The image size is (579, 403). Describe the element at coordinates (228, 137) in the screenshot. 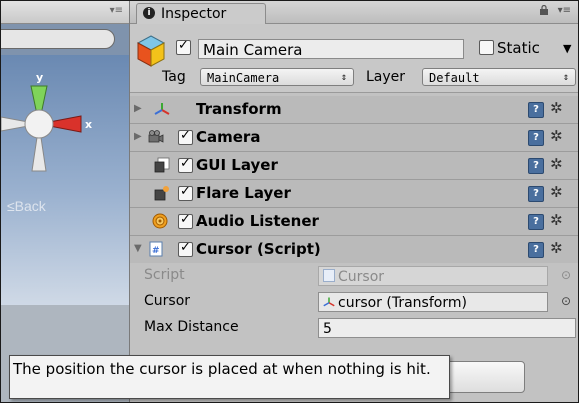

I see `component-name: Camera` at that location.